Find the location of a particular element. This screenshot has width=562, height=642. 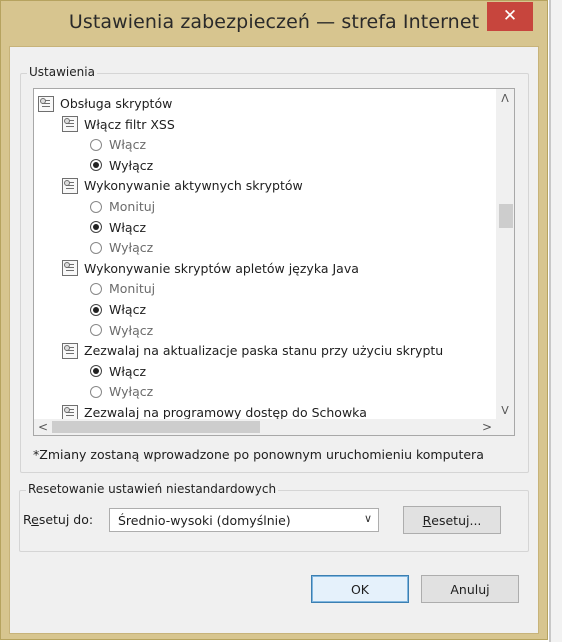

scroll-right-icon: > is located at coordinates (487, 427).